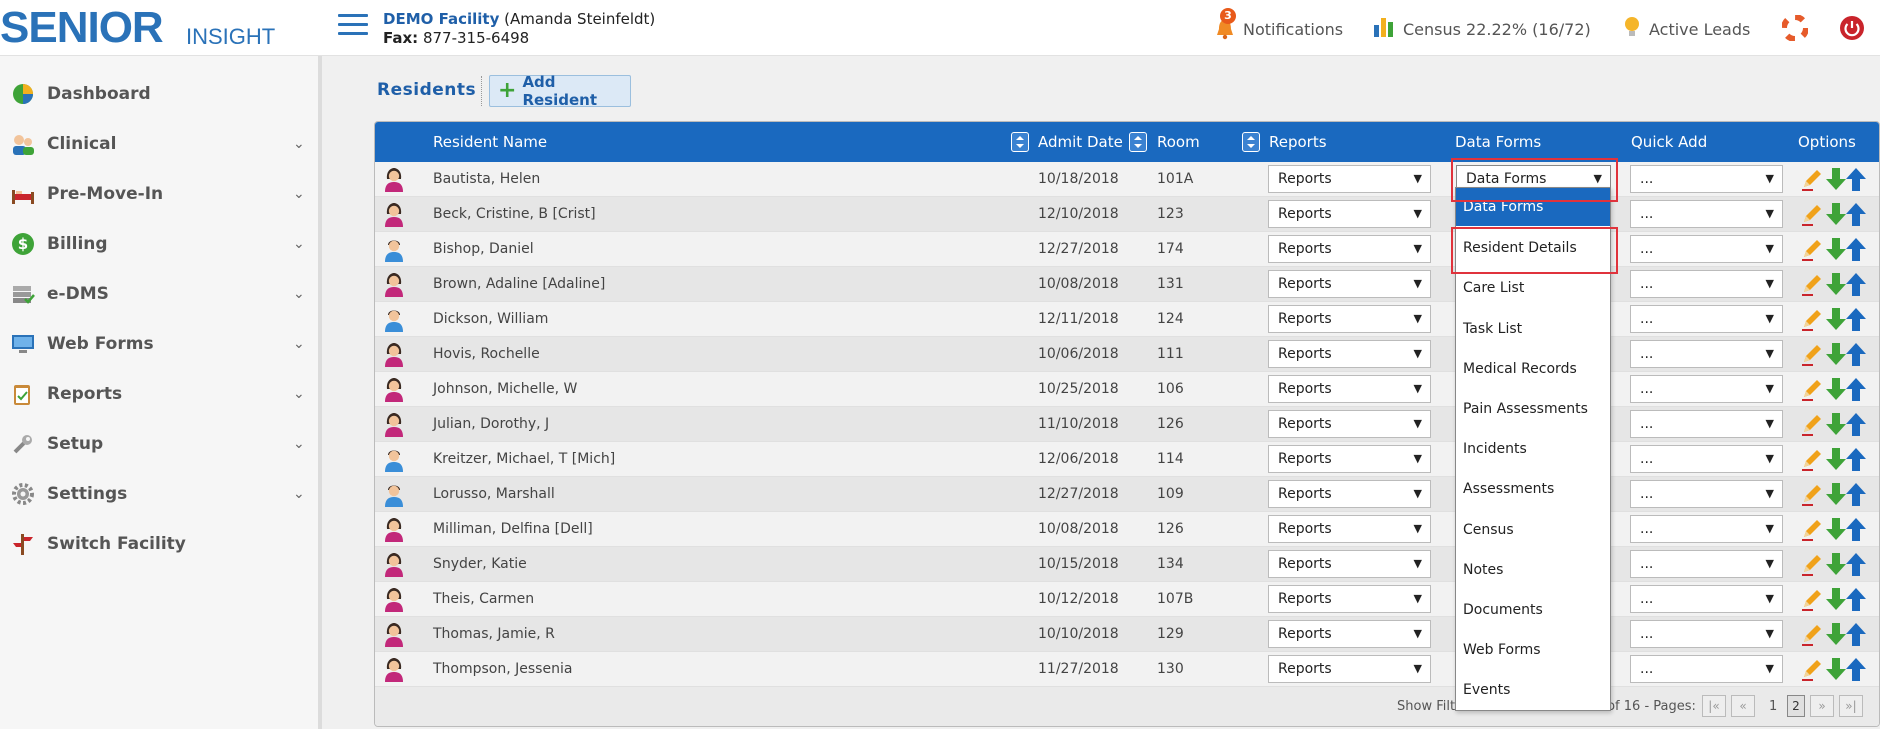  I want to click on last-page-button: »|, so click(1851, 706).